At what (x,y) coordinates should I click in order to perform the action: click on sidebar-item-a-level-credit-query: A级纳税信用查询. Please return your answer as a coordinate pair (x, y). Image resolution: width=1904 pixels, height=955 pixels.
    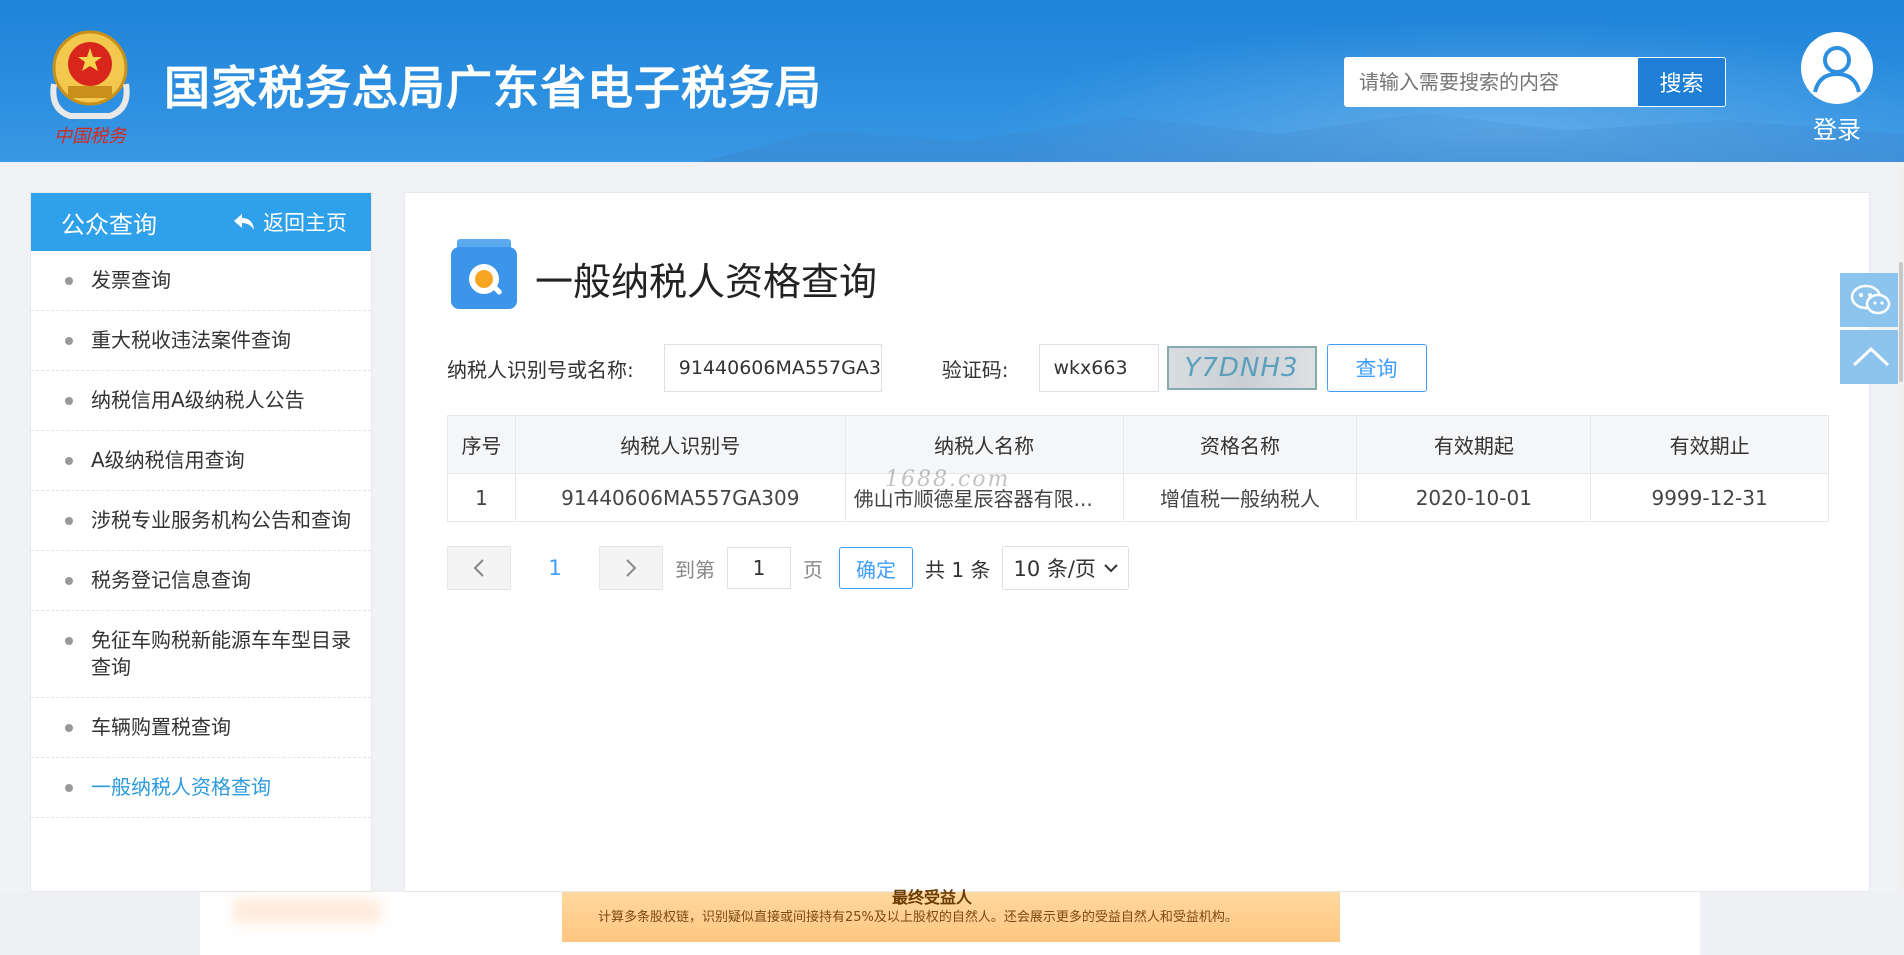
    Looking at the image, I should click on (201, 461).